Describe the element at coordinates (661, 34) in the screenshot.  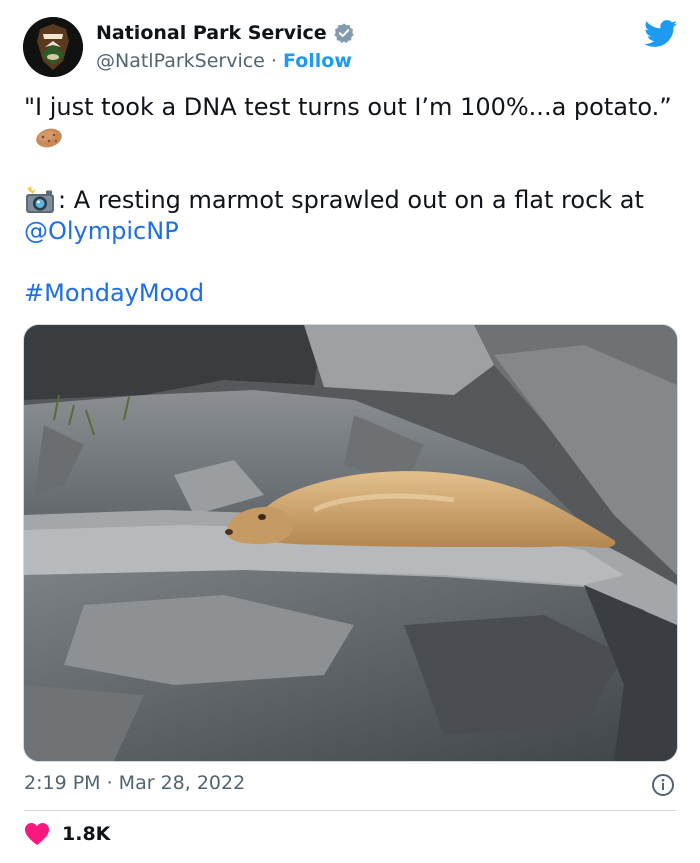
I see `twitter-bird-icon` at that location.